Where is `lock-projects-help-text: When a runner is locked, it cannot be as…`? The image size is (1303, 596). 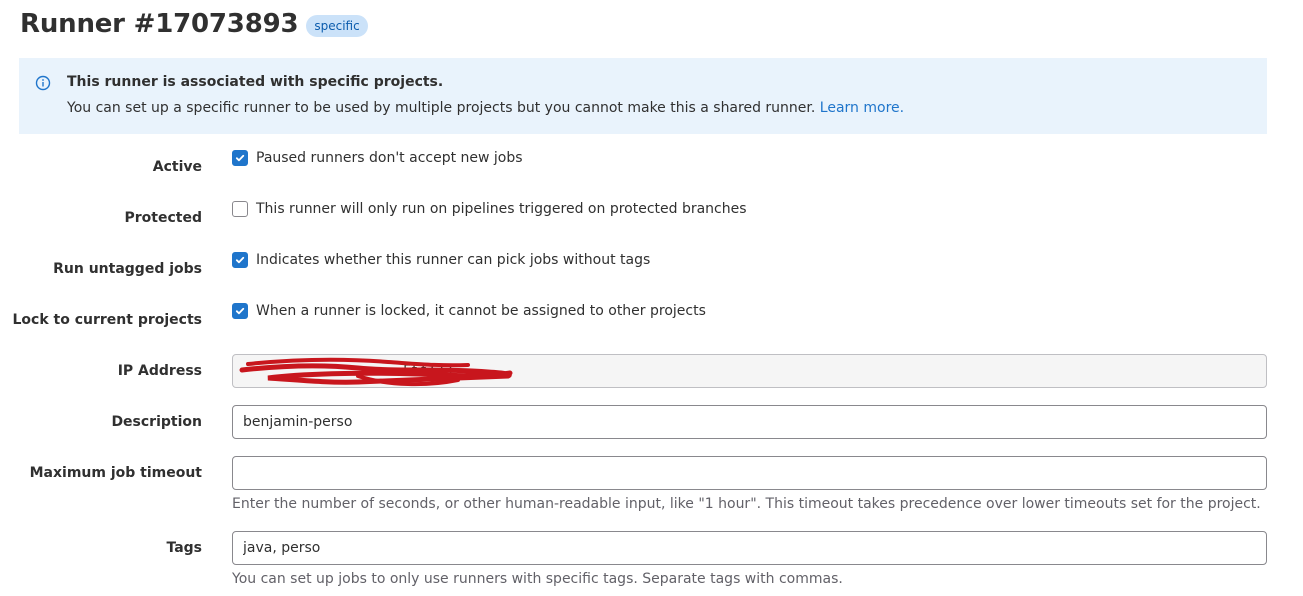
lock-projects-help-text: When a runner is locked, it cannot be as… is located at coordinates (481, 311).